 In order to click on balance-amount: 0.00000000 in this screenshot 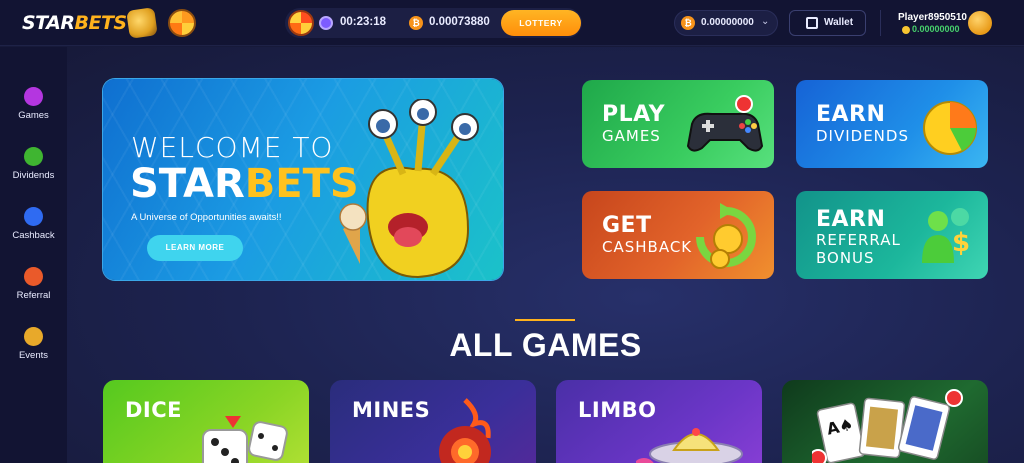, I will do `click(727, 22)`.